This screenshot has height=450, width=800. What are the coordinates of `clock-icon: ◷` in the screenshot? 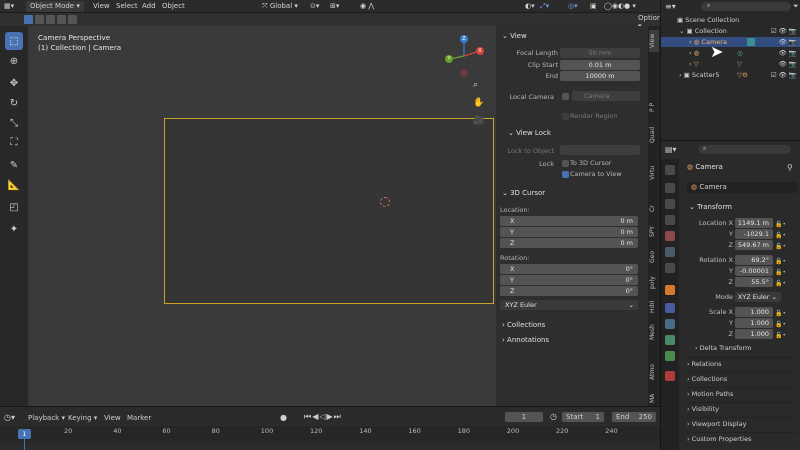 It's located at (553, 416).